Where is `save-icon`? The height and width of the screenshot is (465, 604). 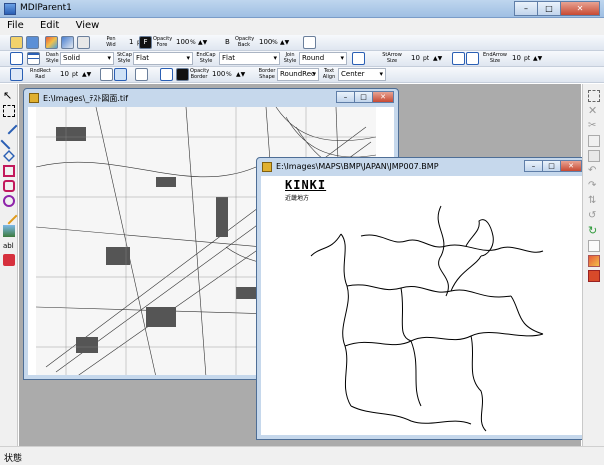
save-icon is located at coordinates (32, 42).